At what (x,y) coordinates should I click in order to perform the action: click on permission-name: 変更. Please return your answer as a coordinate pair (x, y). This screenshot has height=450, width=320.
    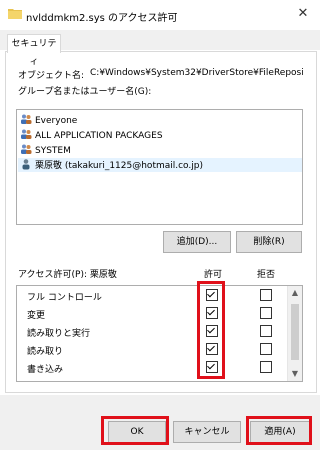
    Looking at the image, I should click on (36, 316).